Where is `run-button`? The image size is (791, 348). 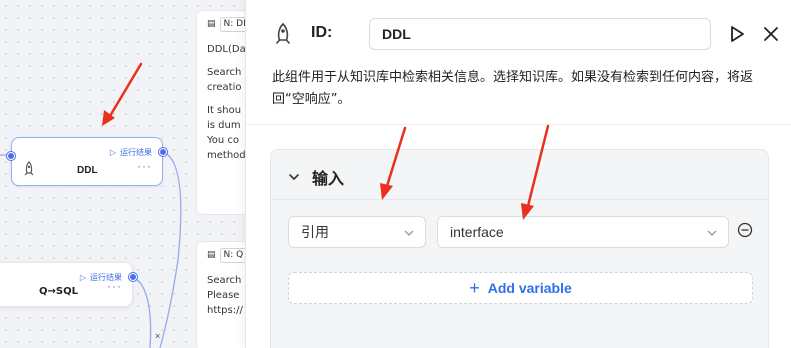
run-button is located at coordinates (737, 34).